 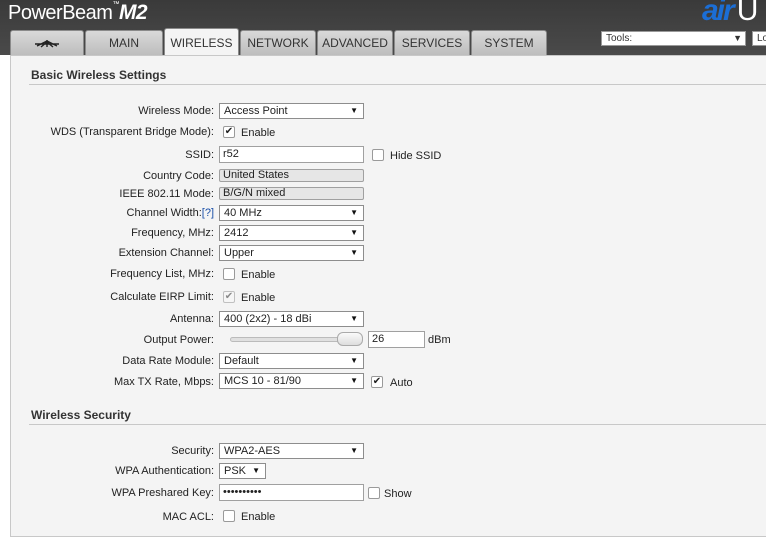 What do you see at coordinates (256, 111) in the screenshot?
I see `wireless-mode-value: Access Point` at bounding box center [256, 111].